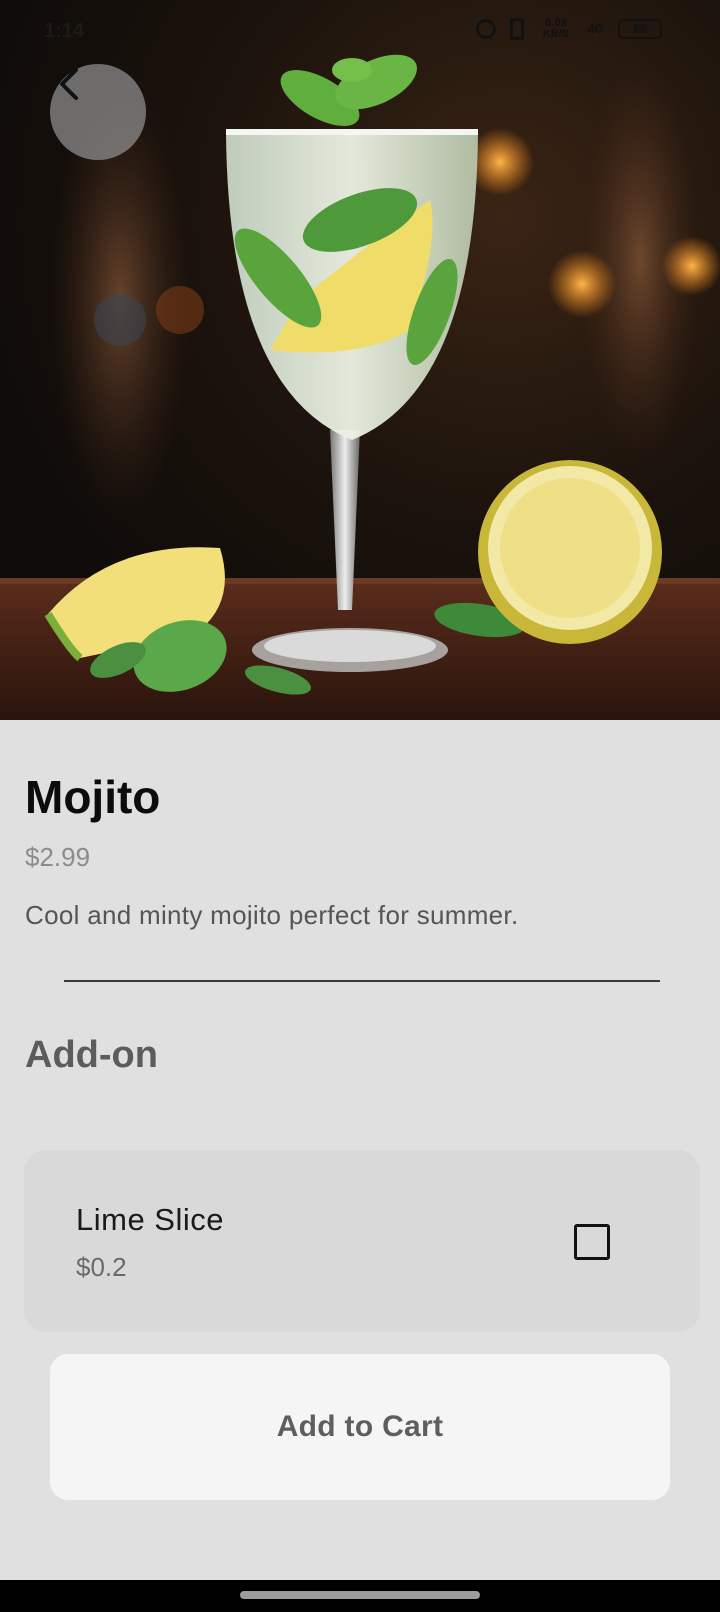 The width and height of the screenshot is (720, 1612). I want to click on addon-name: Lime Slice, so click(150, 1219).